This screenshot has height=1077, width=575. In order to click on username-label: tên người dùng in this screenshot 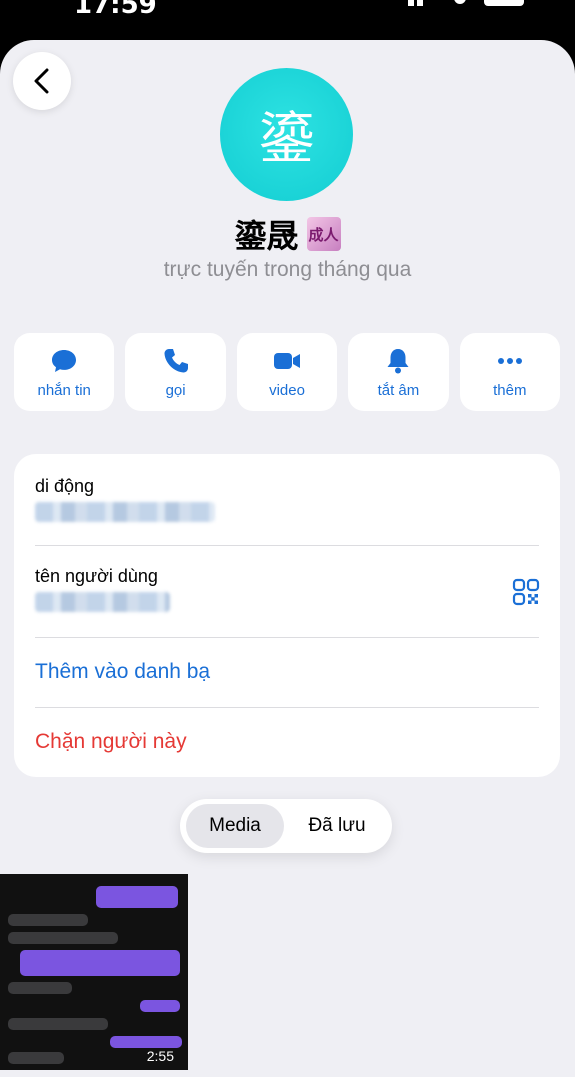, I will do `click(96, 576)`.